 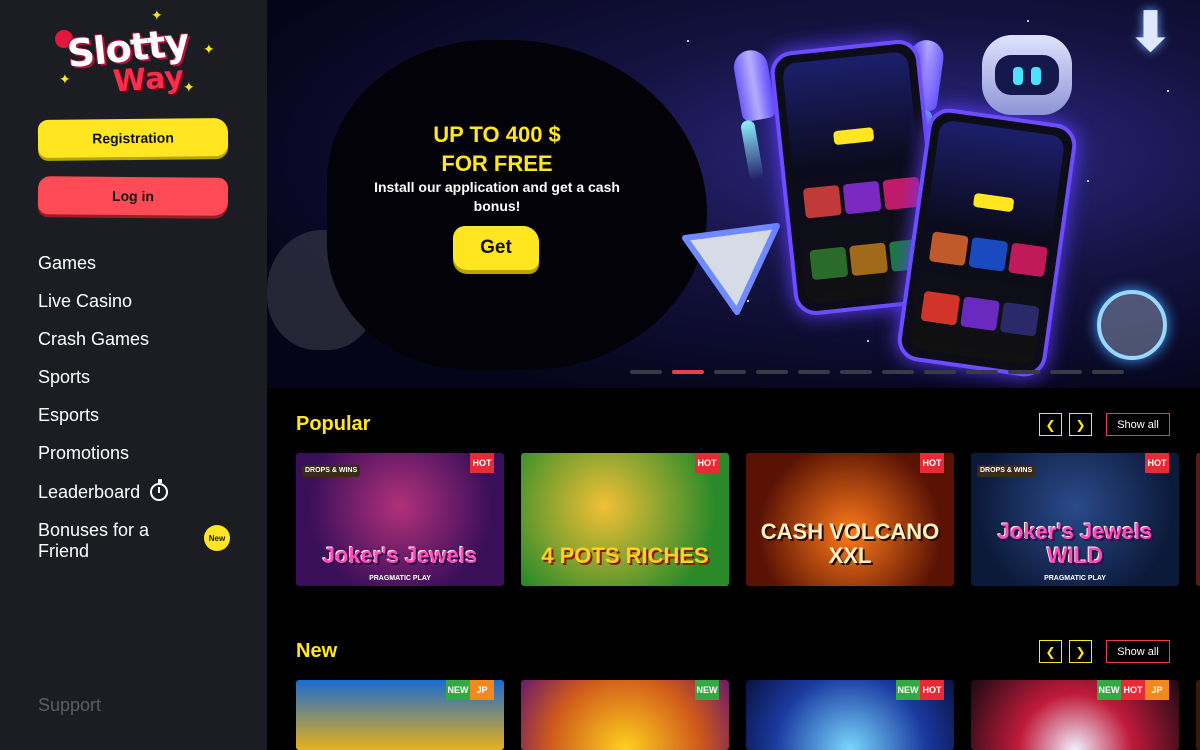 What do you see at coordinates (69, 705) in the screenshot?
I see `support-link: Support` at bounding box center [69, 705].